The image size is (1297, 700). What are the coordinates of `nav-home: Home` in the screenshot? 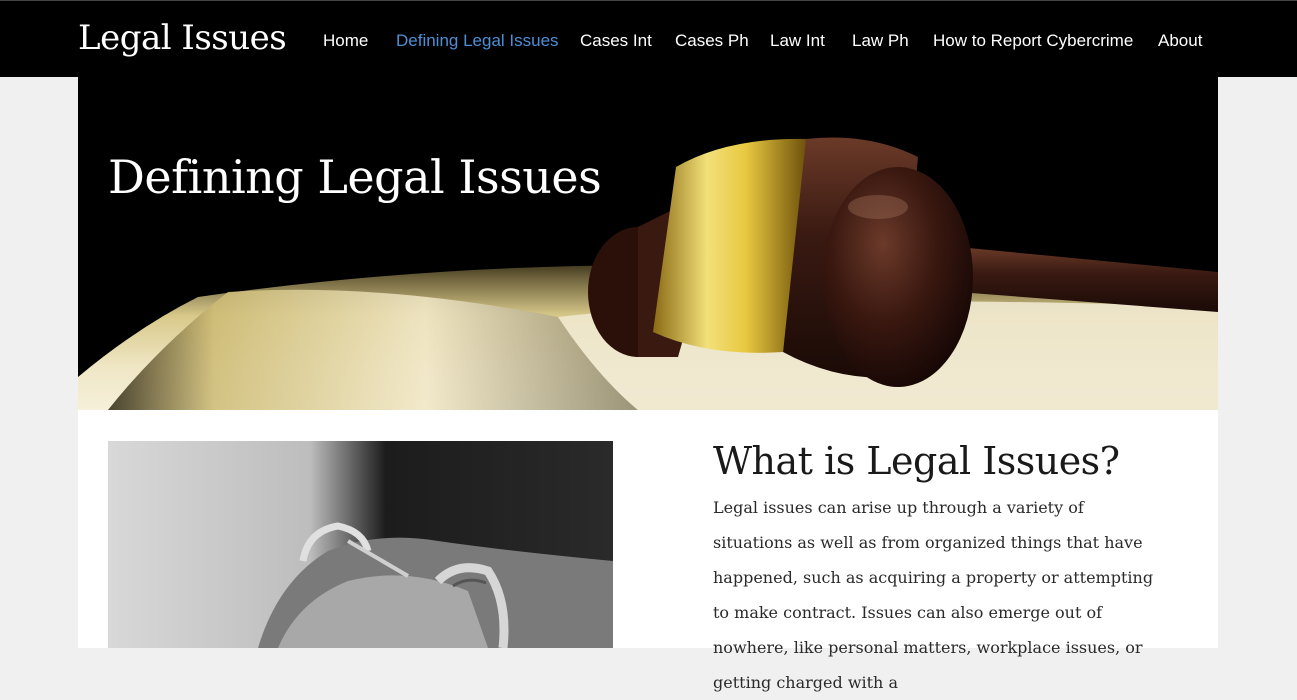 It's located at (345, 41).